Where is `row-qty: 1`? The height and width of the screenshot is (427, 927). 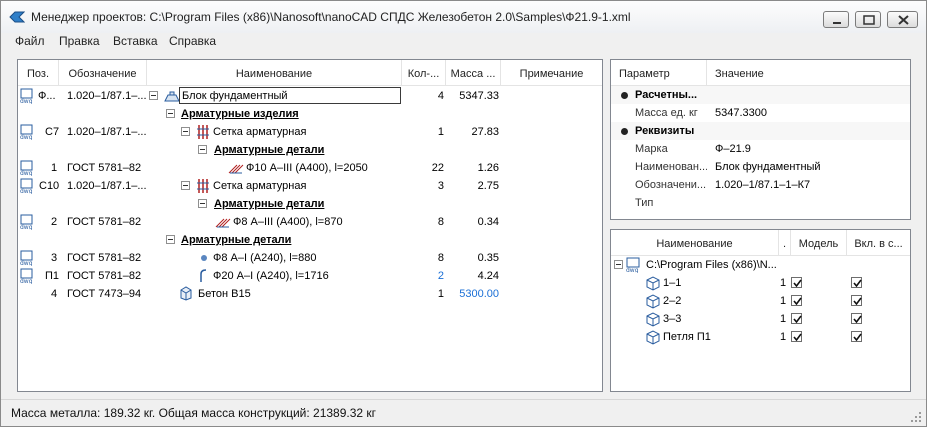
row-qty: 1 is located at coordinates (440, 132).